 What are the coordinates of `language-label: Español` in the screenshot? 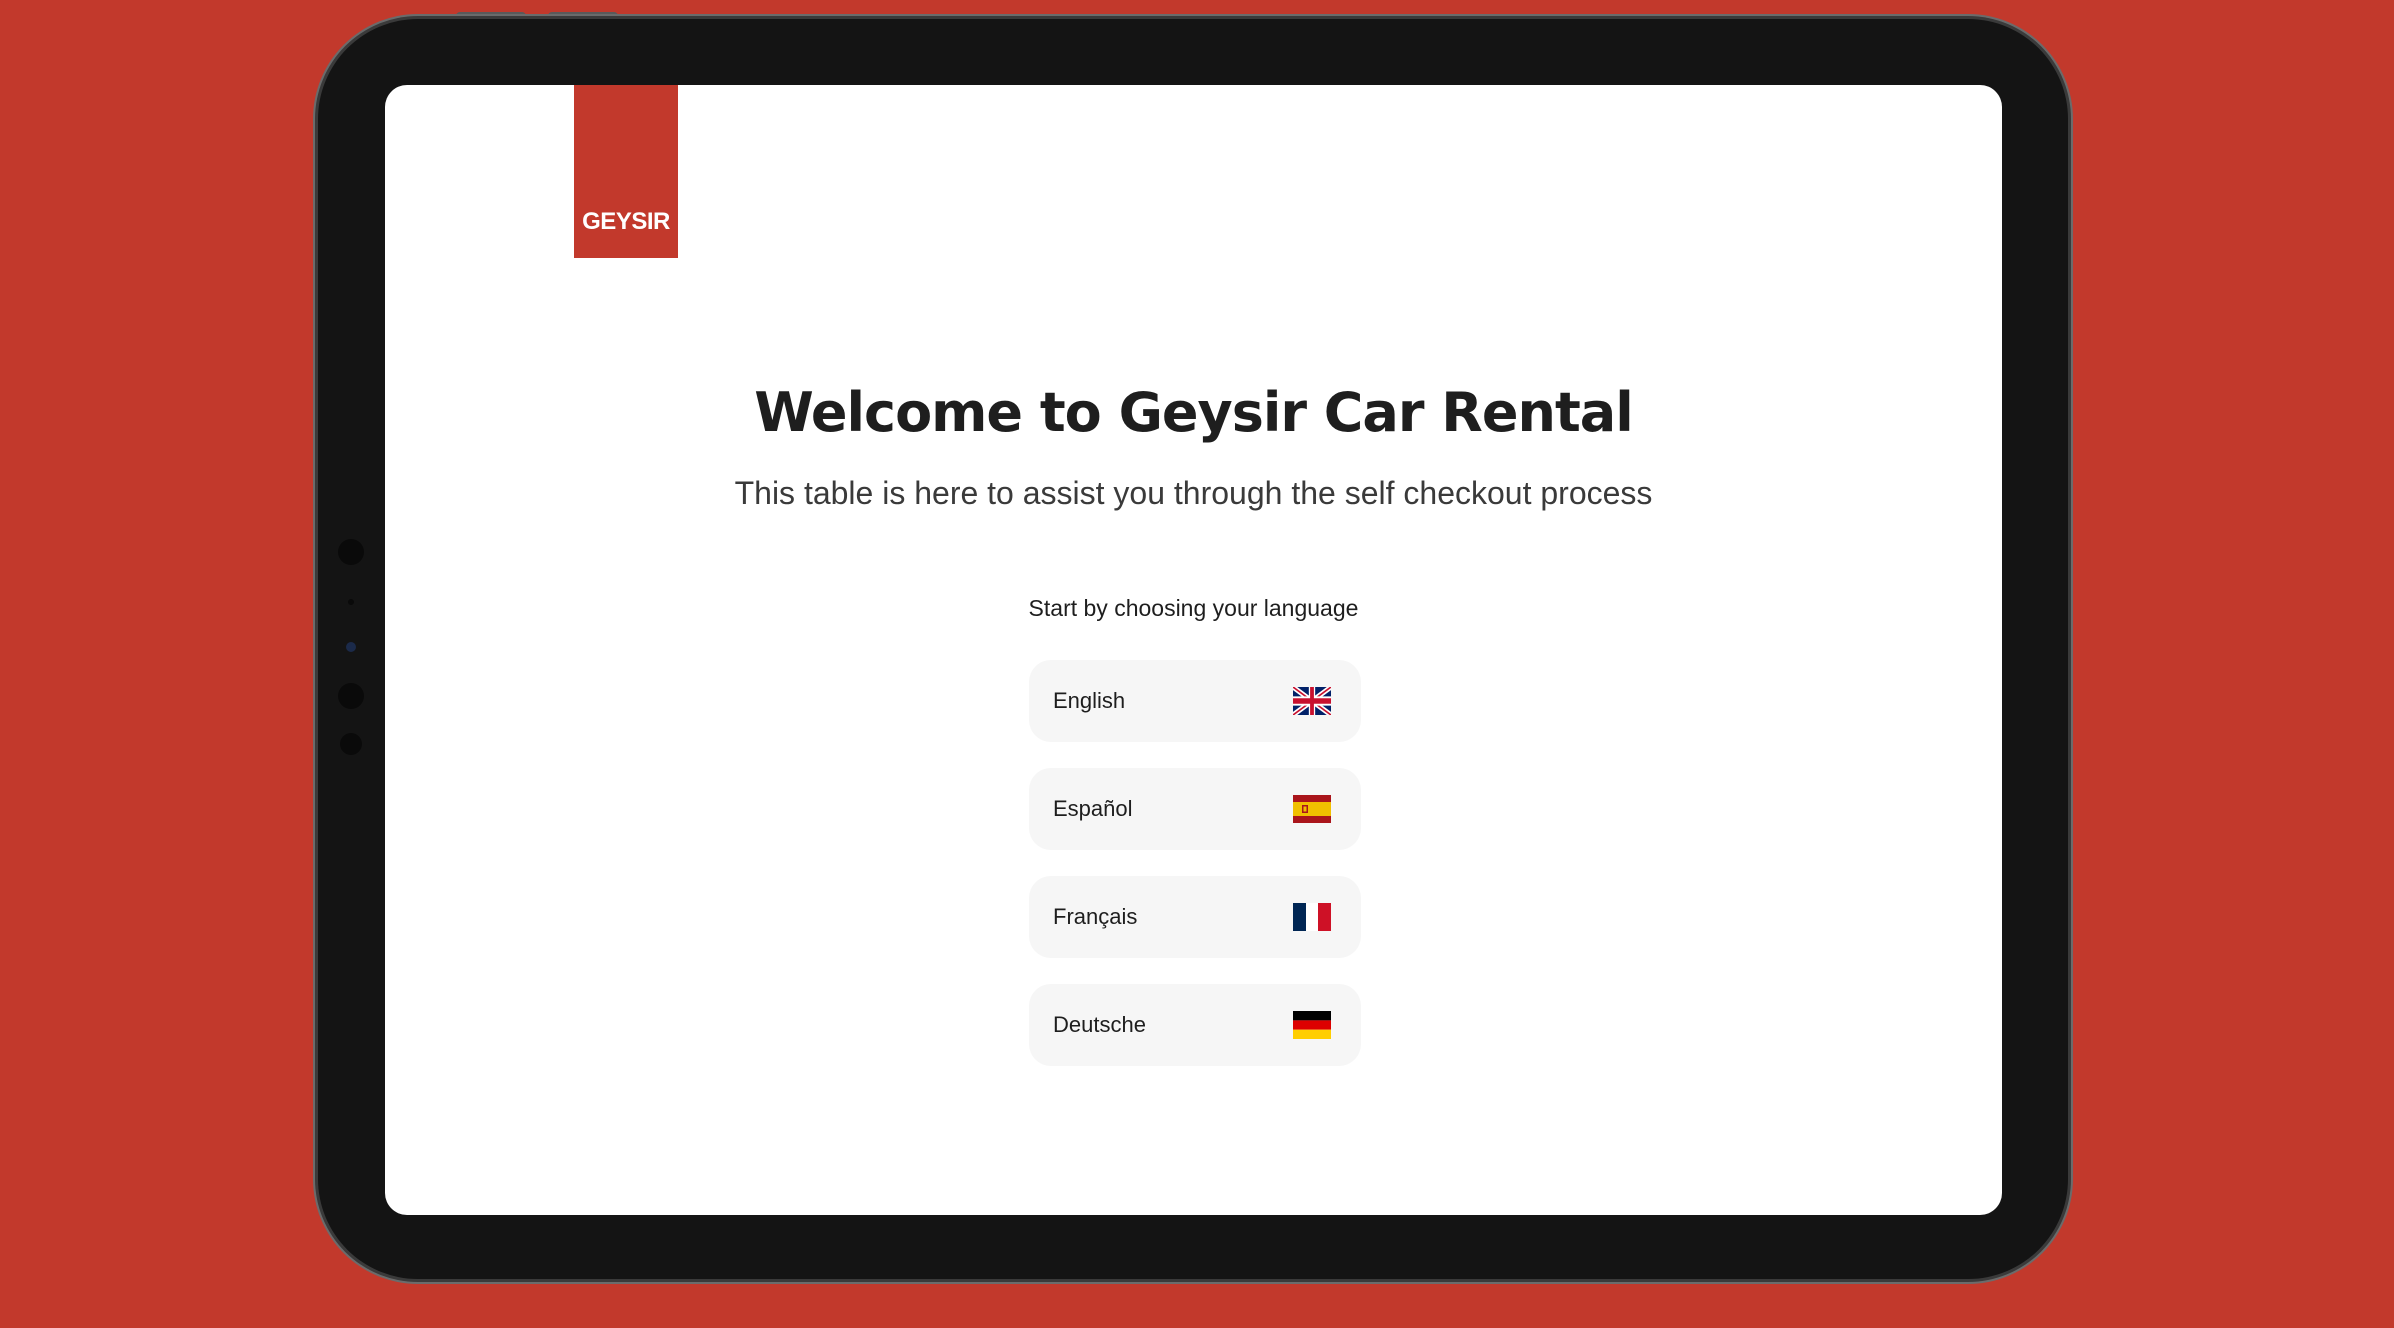 It's located at (1093, 808).